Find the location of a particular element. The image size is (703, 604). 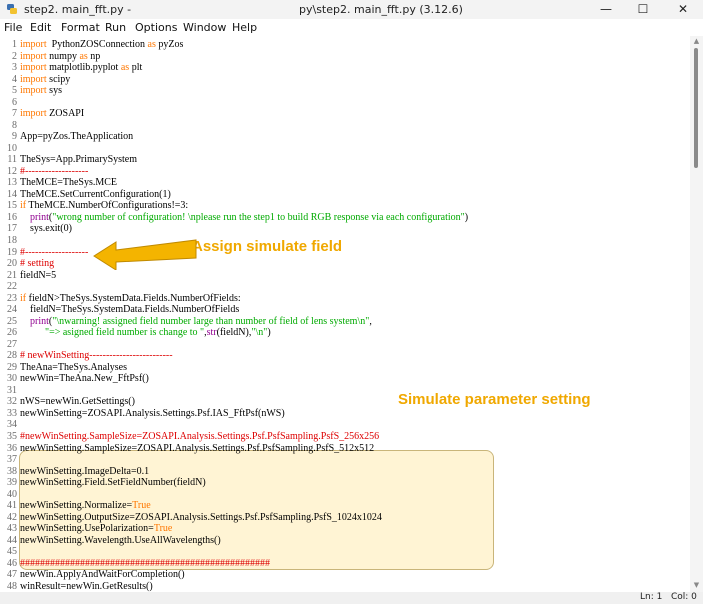

menu-help: Help is located at coordinates (244, 27).